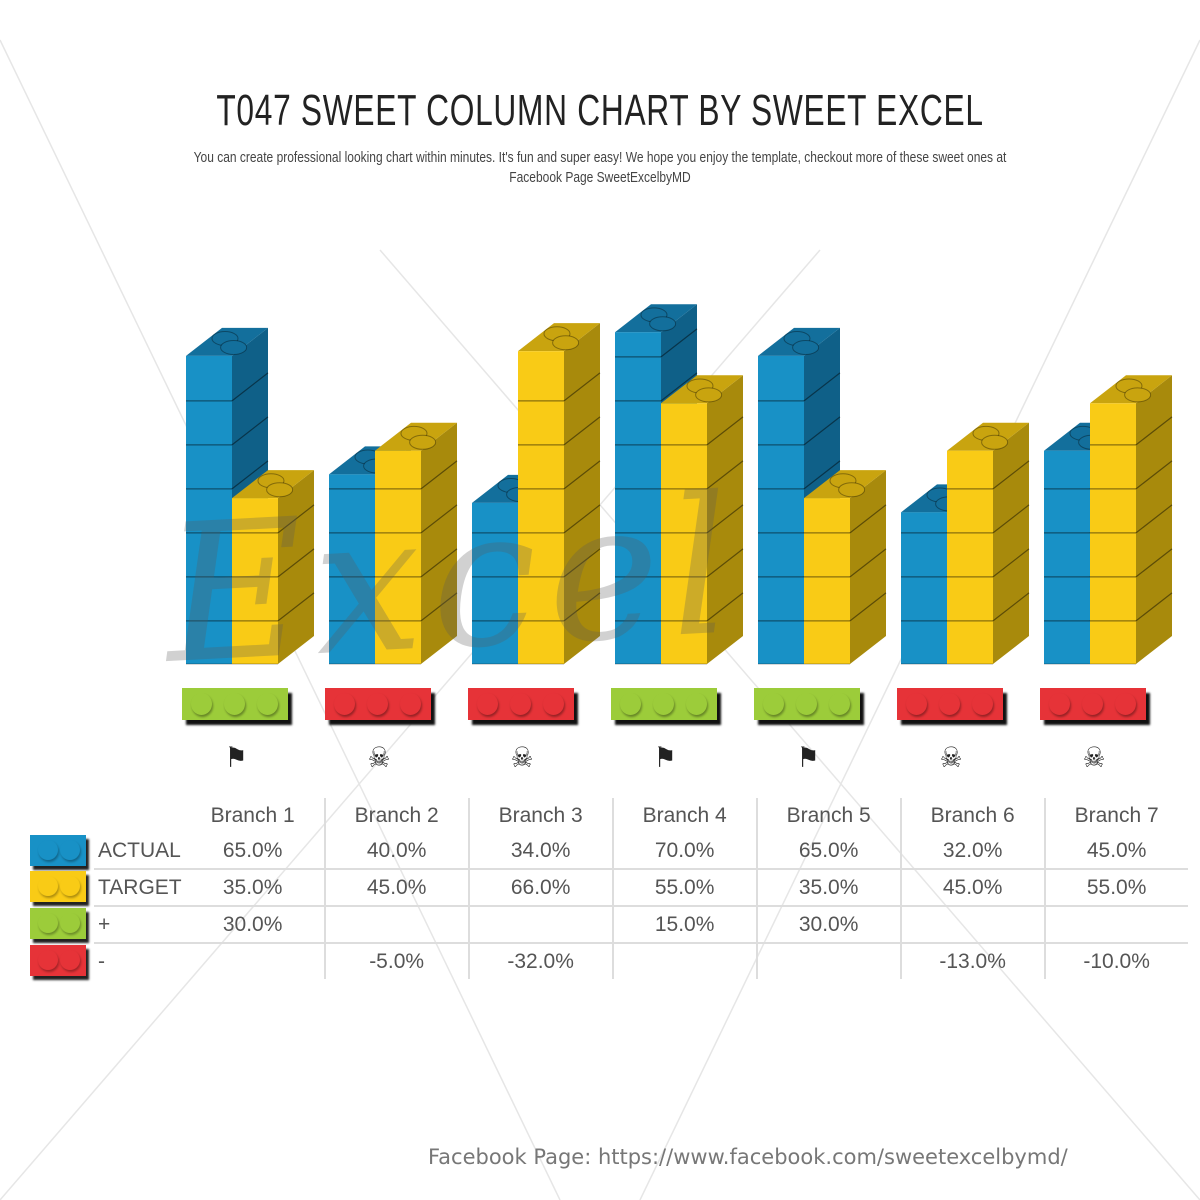  Describe the element at coordinates (423, 442) in the screenshot. I see `target-bar-2-stud` at that location.